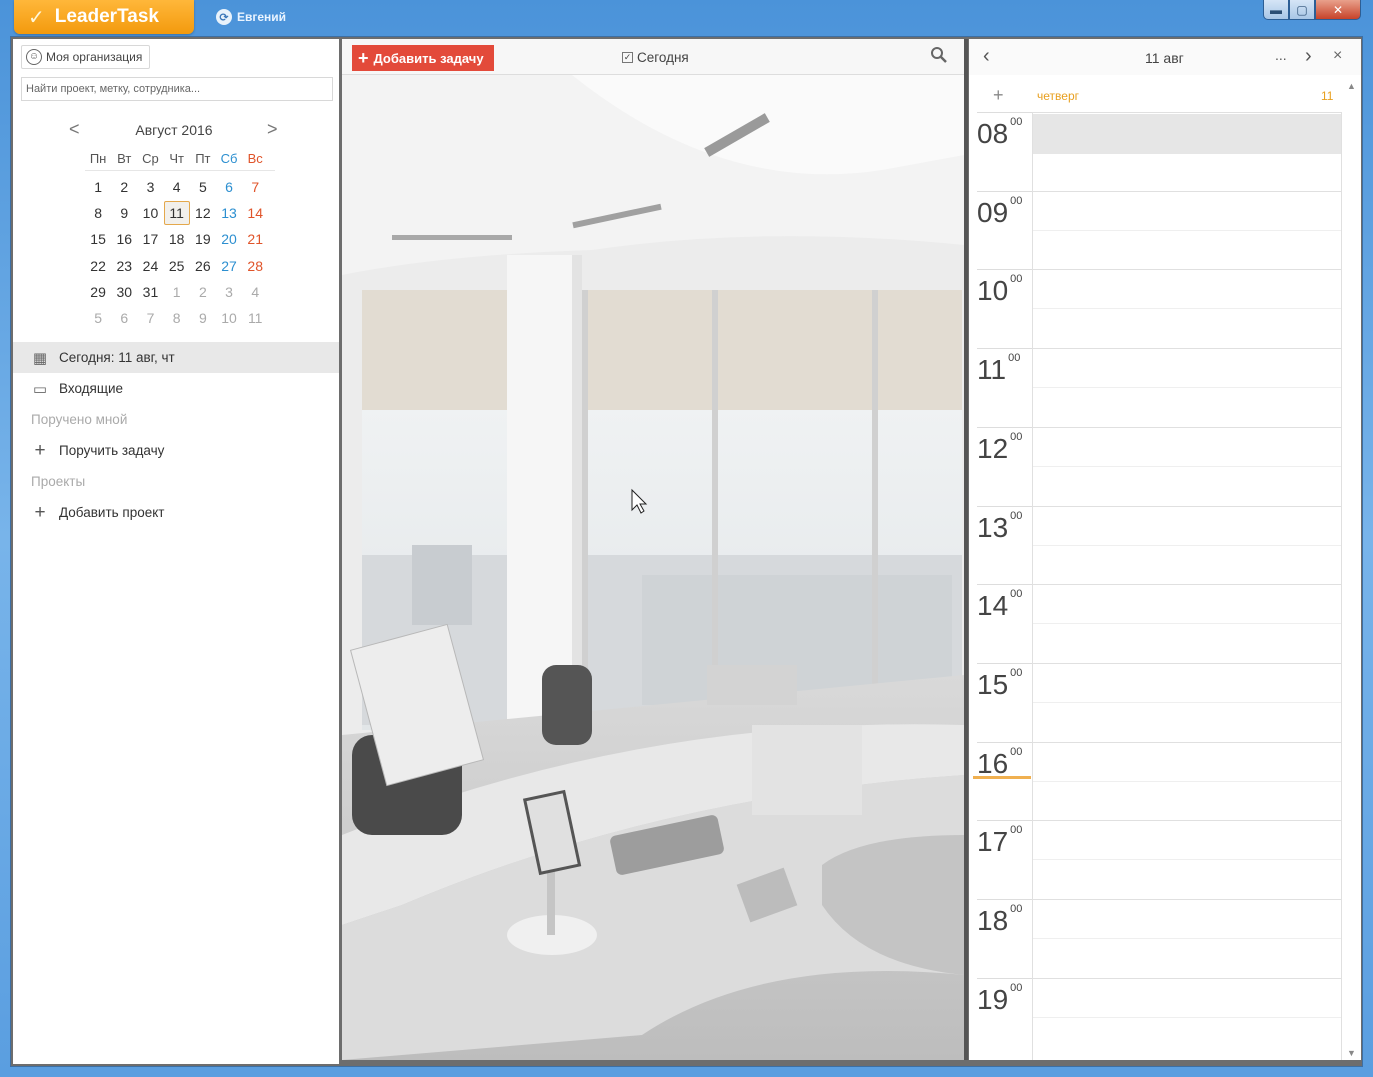 The image size is (1373, 1077). I want to click on nav-today: ▦ Сегодня: 11 авг, чт, so click(176, 357).